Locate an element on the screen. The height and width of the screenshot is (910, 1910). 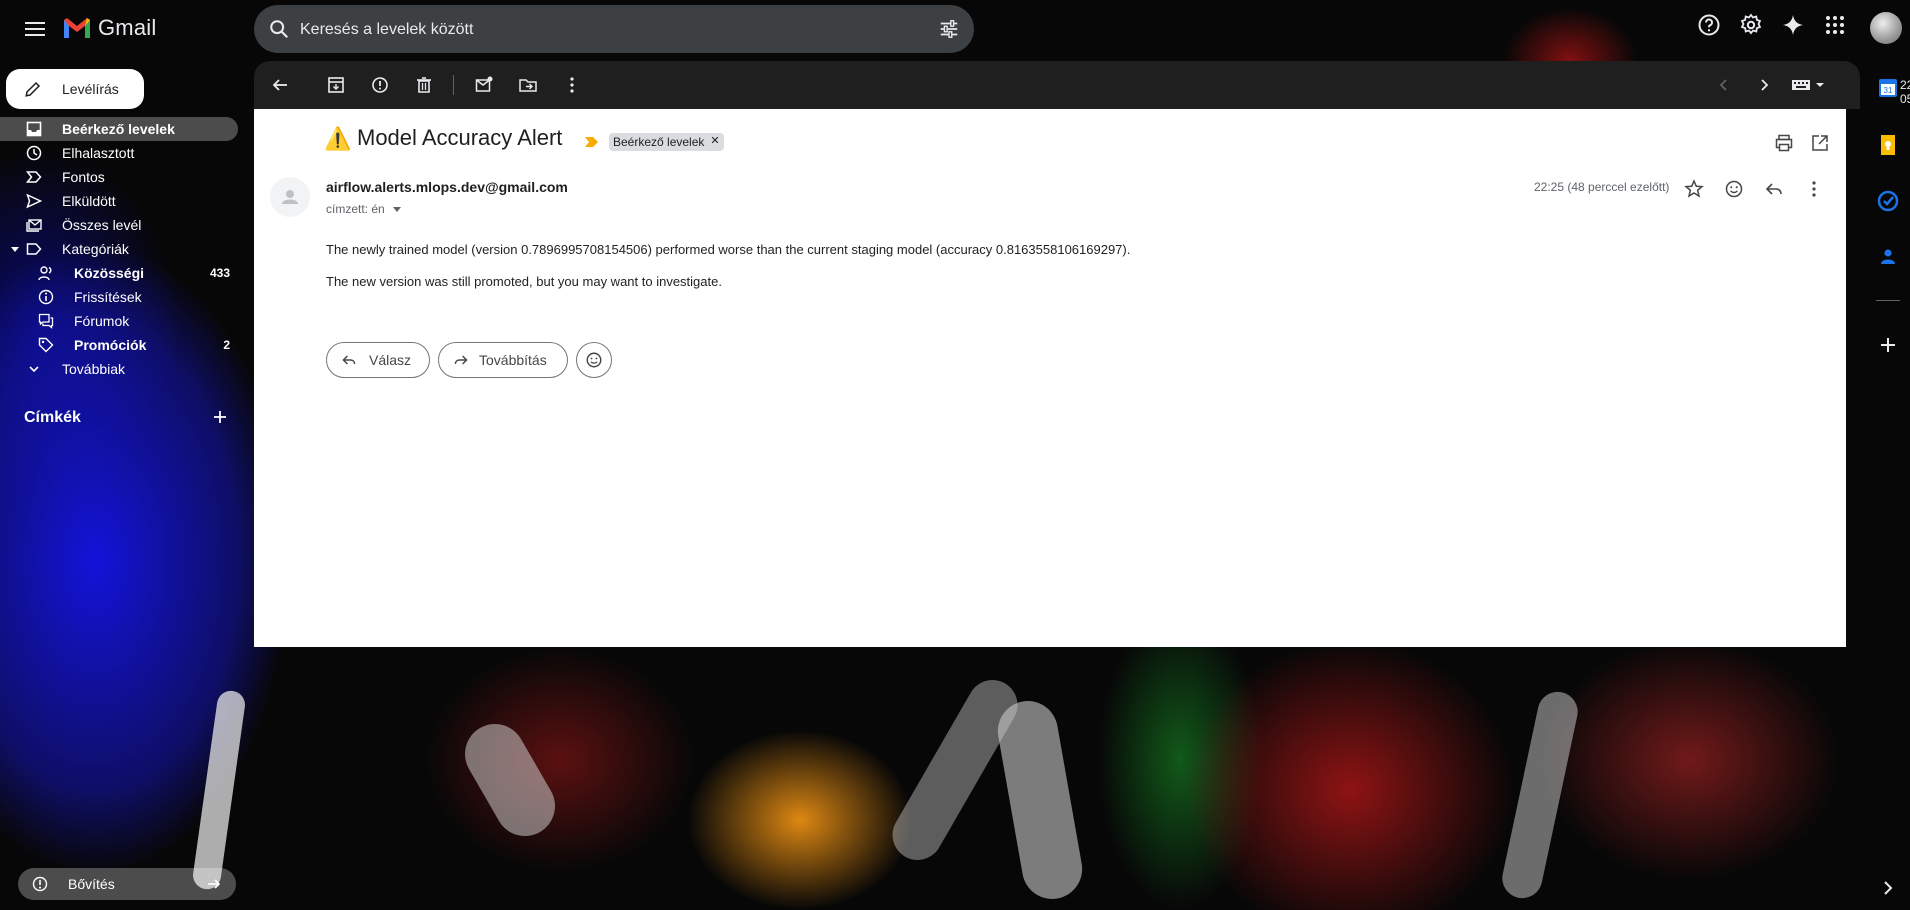
emoji-reaction-button is located at coordinates (594, 360).